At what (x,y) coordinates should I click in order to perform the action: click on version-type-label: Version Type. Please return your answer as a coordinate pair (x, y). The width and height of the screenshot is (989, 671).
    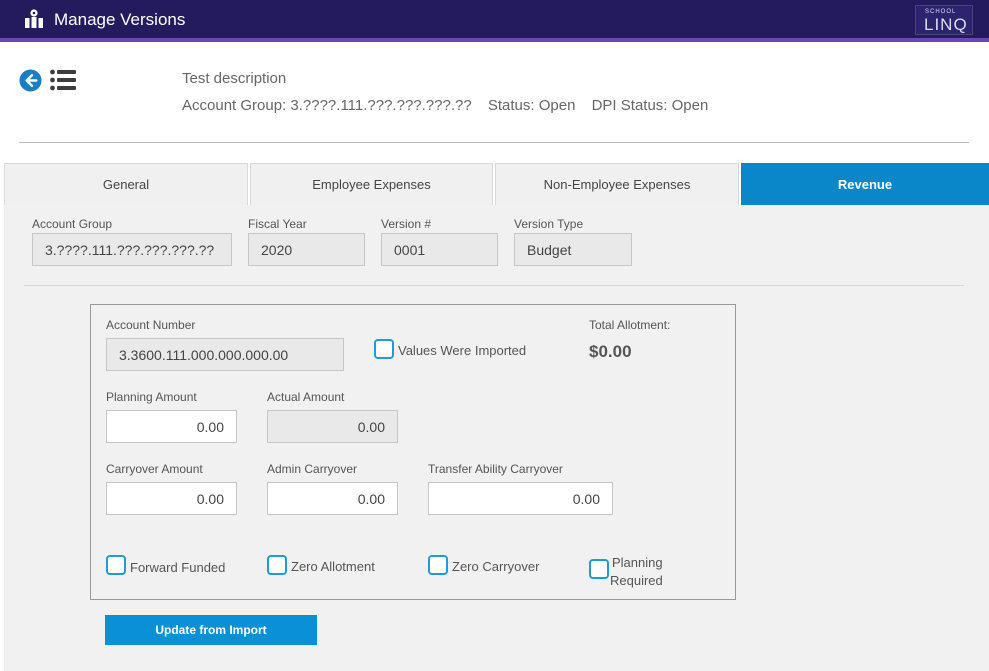
    Looking at the image, I should click on (549, 224).